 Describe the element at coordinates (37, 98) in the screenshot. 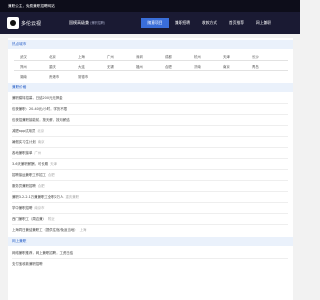

I see `list-item-text: 兼职模特招募，日结200元无押金` at that location.